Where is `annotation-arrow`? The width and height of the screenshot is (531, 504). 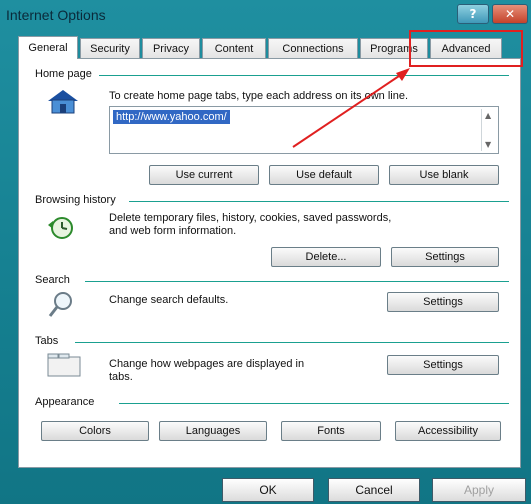 annotation-arrow is located at coordinates (351, 108).